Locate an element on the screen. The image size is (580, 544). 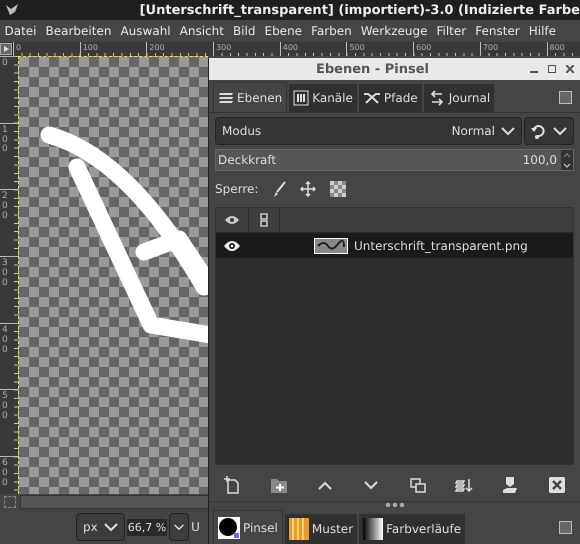
layer-name: Unterschrift_transparent.png is located at coordinates (441, 245).